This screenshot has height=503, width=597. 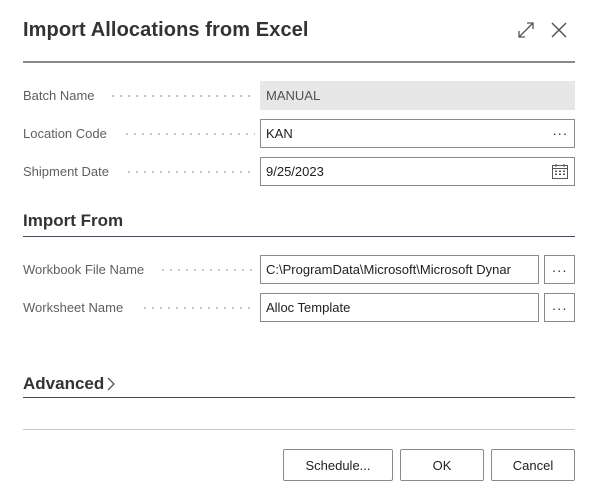 What do you see at coordinates (166, 30) in the screenshot?
I see `dialog-title: Import Allocations from Excel` at bounding box center [166, 30].